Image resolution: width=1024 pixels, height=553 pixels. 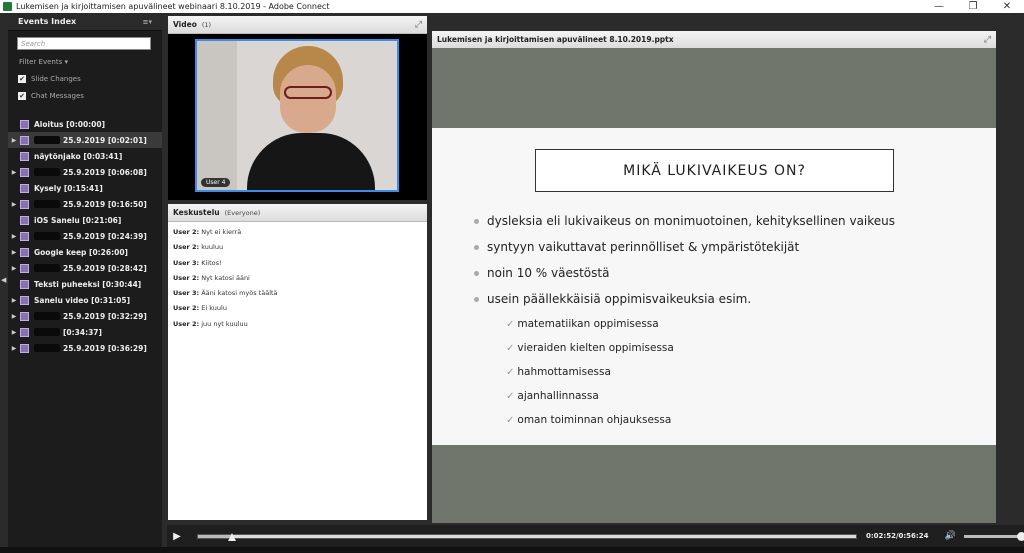 I want to click on event-item: iOS Sanelu [0:21:06], so click(x=85, y=220).